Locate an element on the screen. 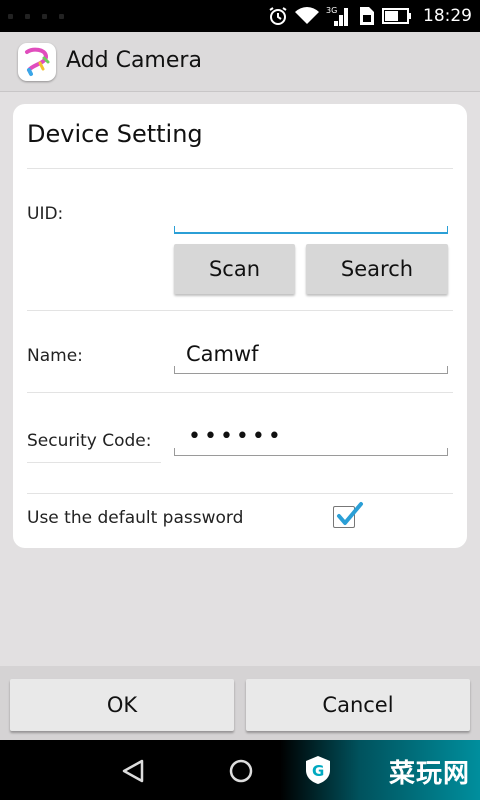 Image resolution: width=480 pixels, height=800 pixels. scan-button: Scan is located at coordinates (234, 269).